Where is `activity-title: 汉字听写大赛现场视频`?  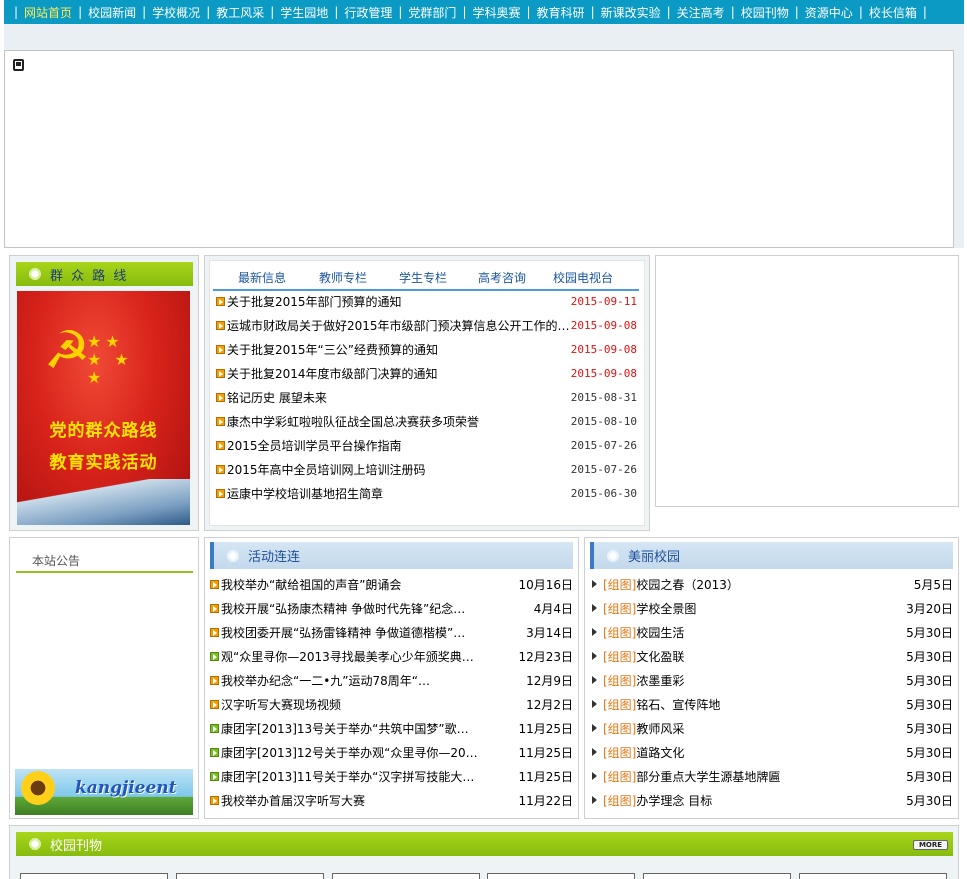 activity-title: 汉字听写大赛现场视频 is located at coordinates (373, 704).